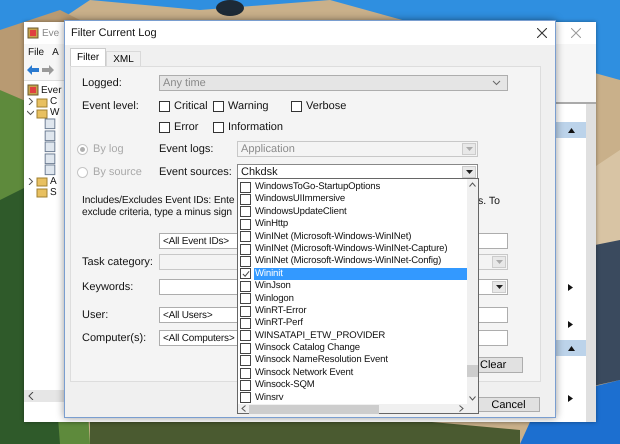 This screenshot has width=620, height=444. Describe the element at coordinates (360, 261) in the screenshot. I see `list-item: WinINet (Microsoft-Windows-WinINet-Config)` at that location.